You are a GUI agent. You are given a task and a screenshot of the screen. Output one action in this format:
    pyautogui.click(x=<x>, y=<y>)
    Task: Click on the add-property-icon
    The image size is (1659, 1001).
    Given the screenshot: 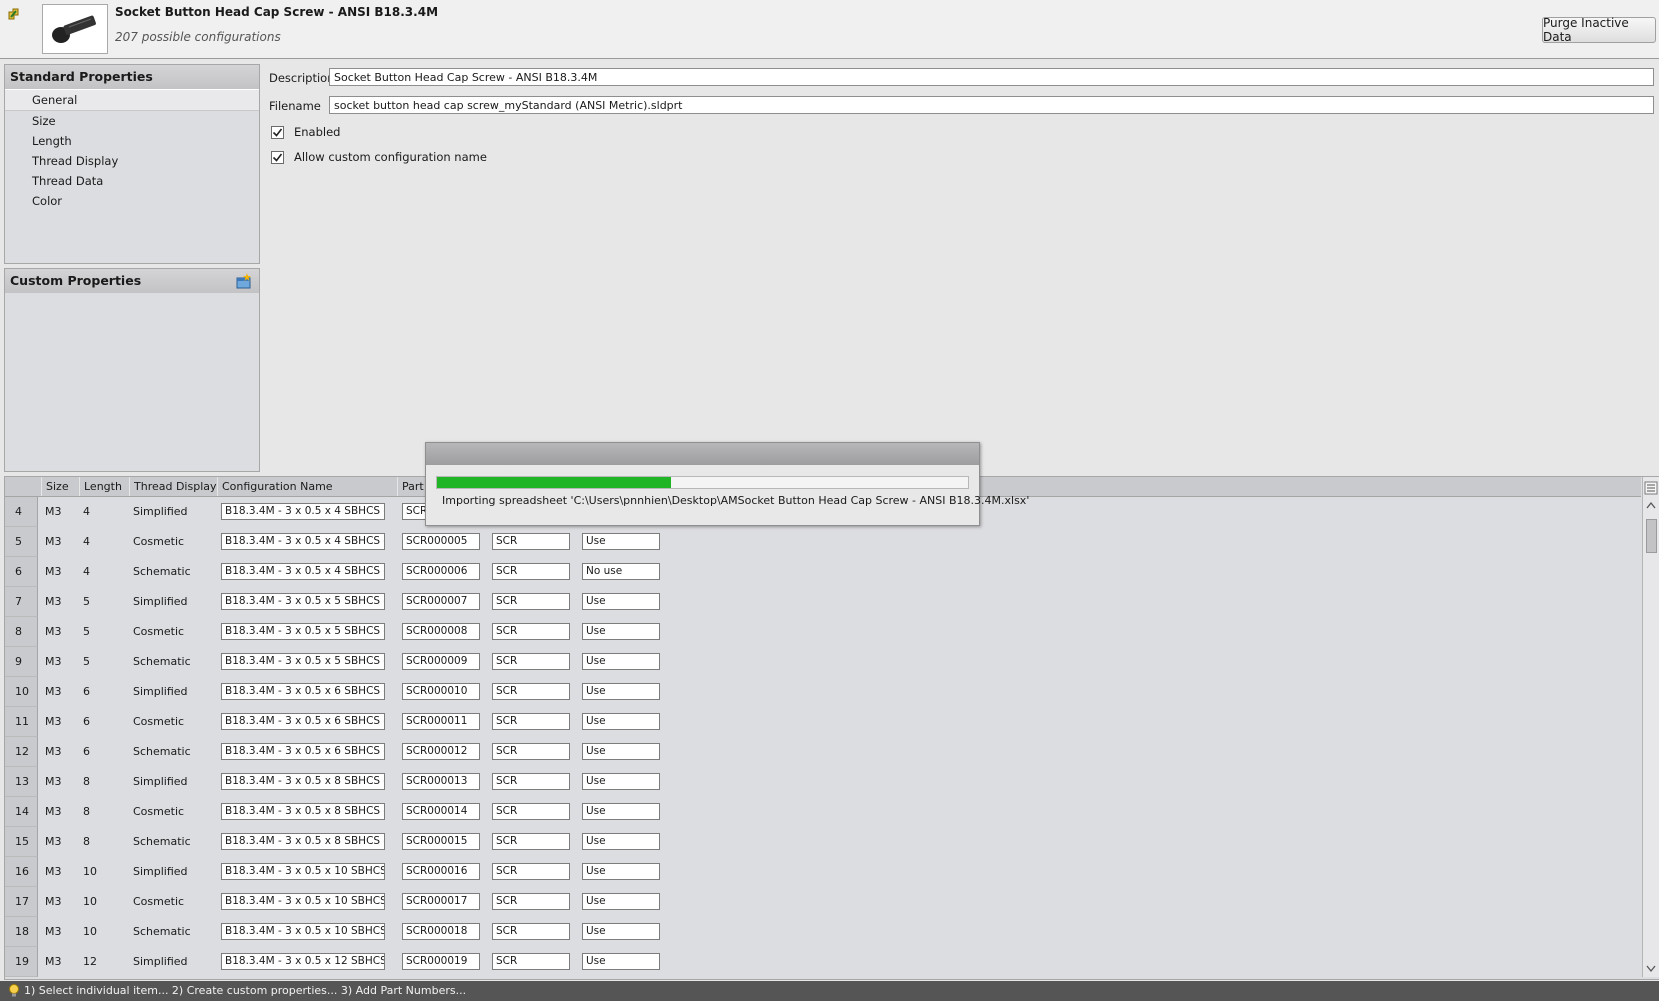 What is the action you would take?
    pyautogui.click(x=244, y=281)
    